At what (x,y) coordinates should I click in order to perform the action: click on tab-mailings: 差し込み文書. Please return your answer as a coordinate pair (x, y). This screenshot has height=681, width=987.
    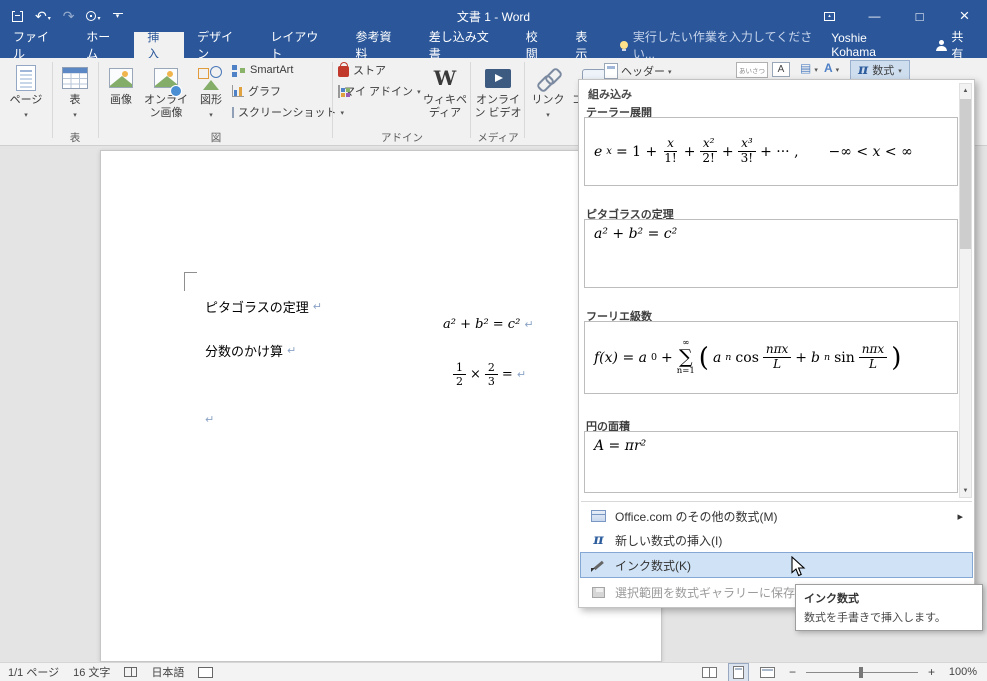
    Looking at the image, I should click on (464, 45).